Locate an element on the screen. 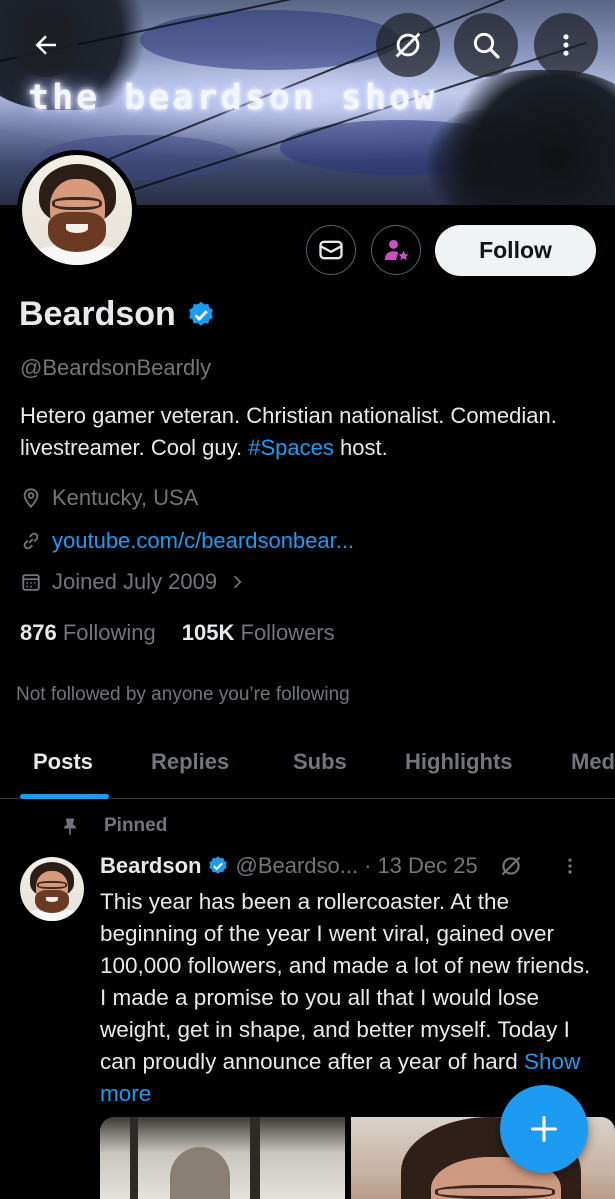 The height and width of the screenshot is (1199, 615). following-count: 876 is located at coordinates (38, 632).